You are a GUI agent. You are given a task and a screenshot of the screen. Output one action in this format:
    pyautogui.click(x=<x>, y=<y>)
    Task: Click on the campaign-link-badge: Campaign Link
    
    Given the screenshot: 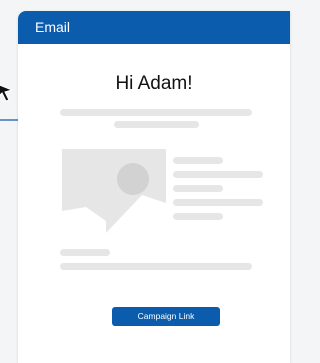 What is the action you would take?
    pyautogui.click(x=166, y=316)
    